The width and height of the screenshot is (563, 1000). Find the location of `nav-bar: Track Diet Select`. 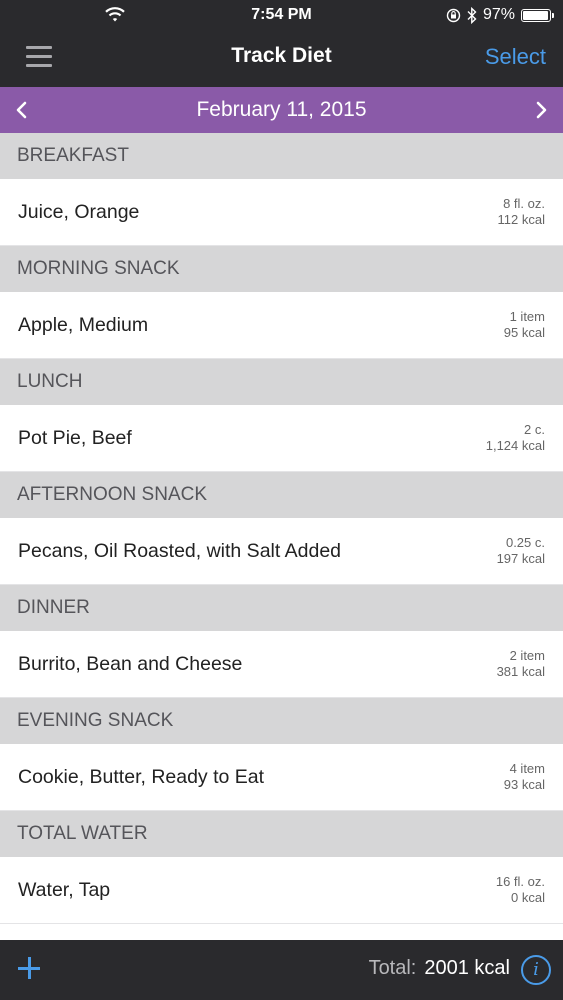

nav-bar: Track Diet Select is located at coordinates (281, 58).